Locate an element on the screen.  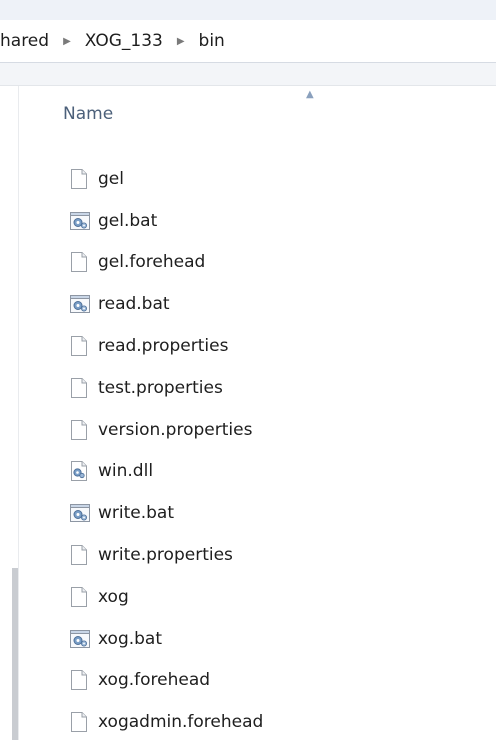
file-name: xog is located at coordinates (113, 596).